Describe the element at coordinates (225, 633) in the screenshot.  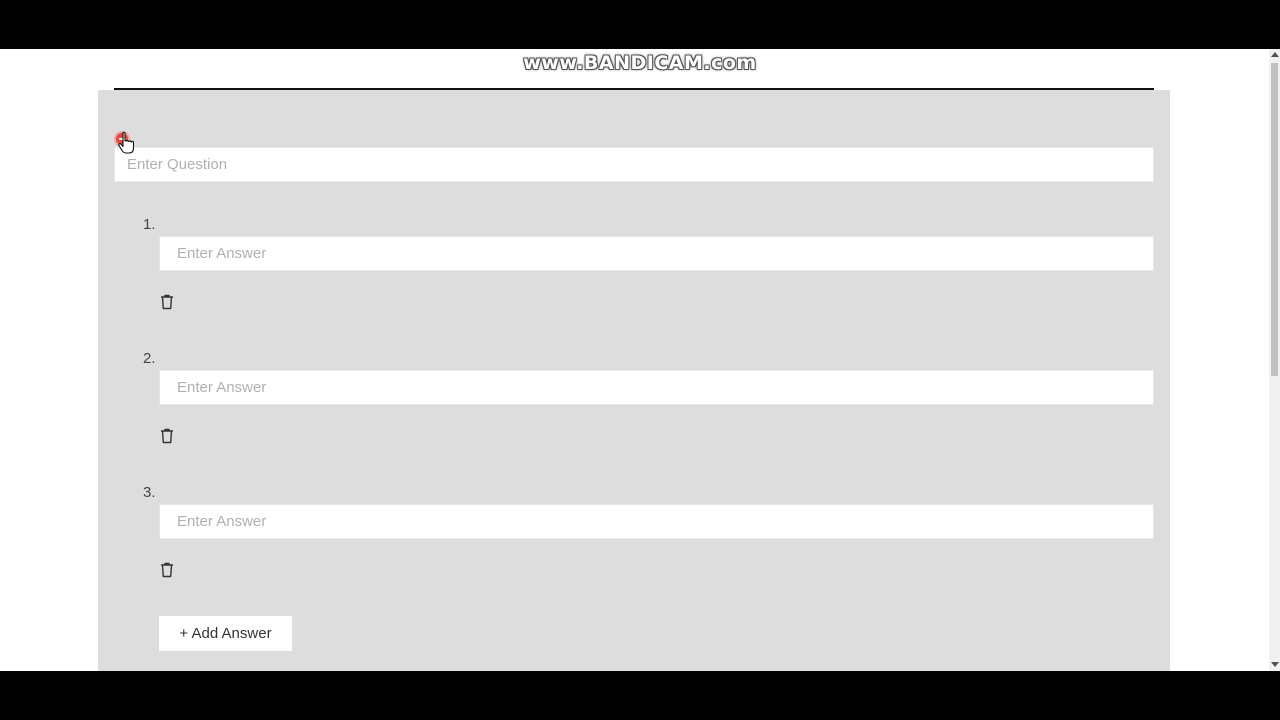
I see `add-answer-button: + Add Answer` at that location.